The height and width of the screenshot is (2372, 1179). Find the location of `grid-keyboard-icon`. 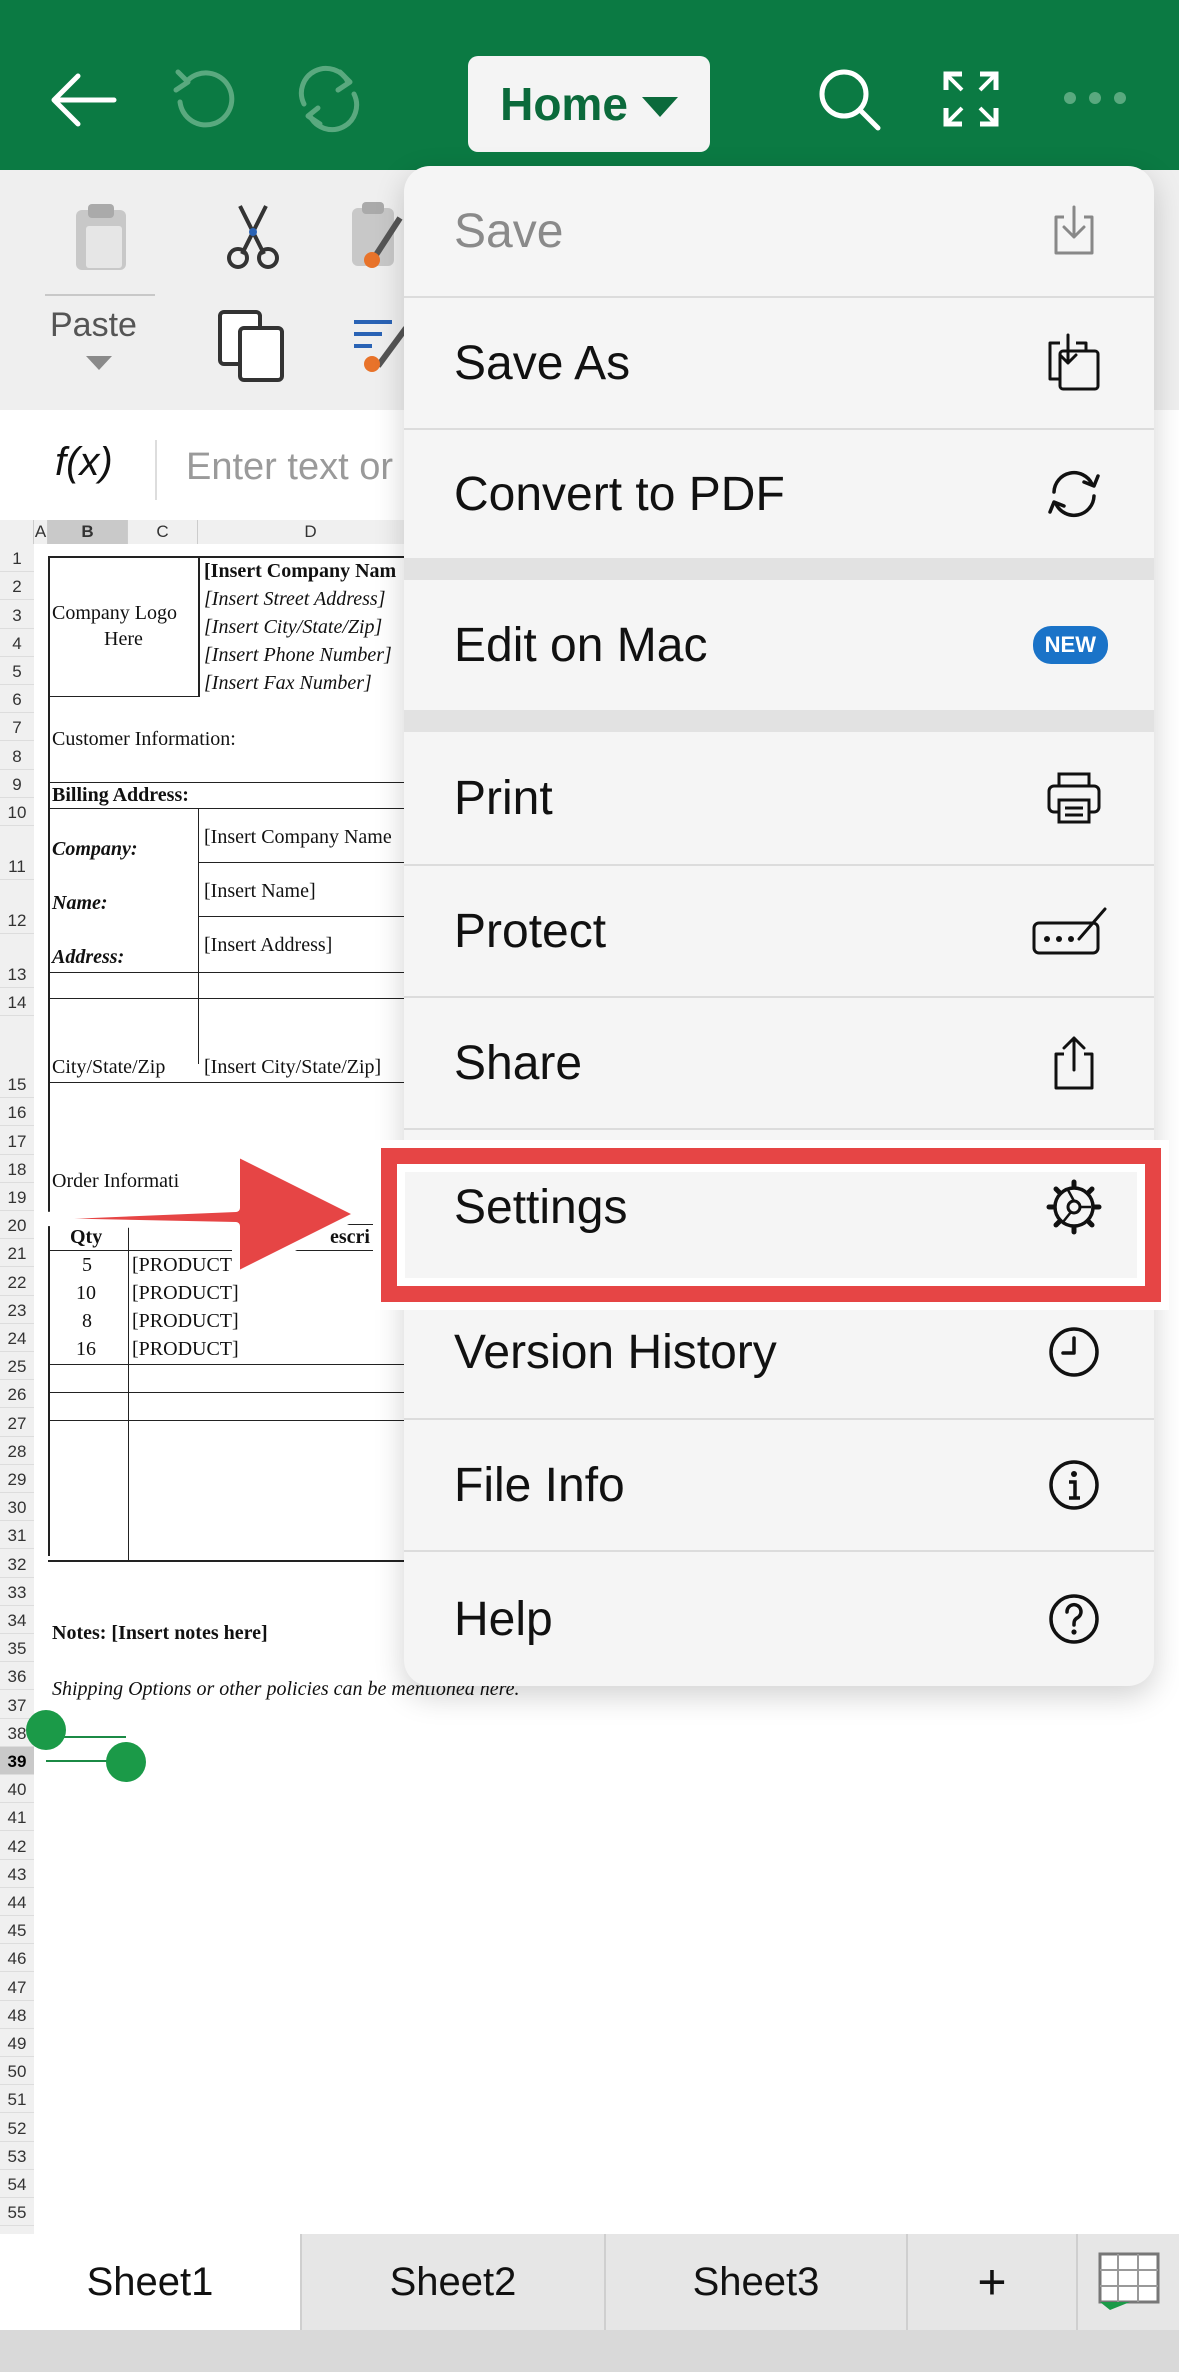

grid-keyboard-icon is located at coordinates (1129, 2281).